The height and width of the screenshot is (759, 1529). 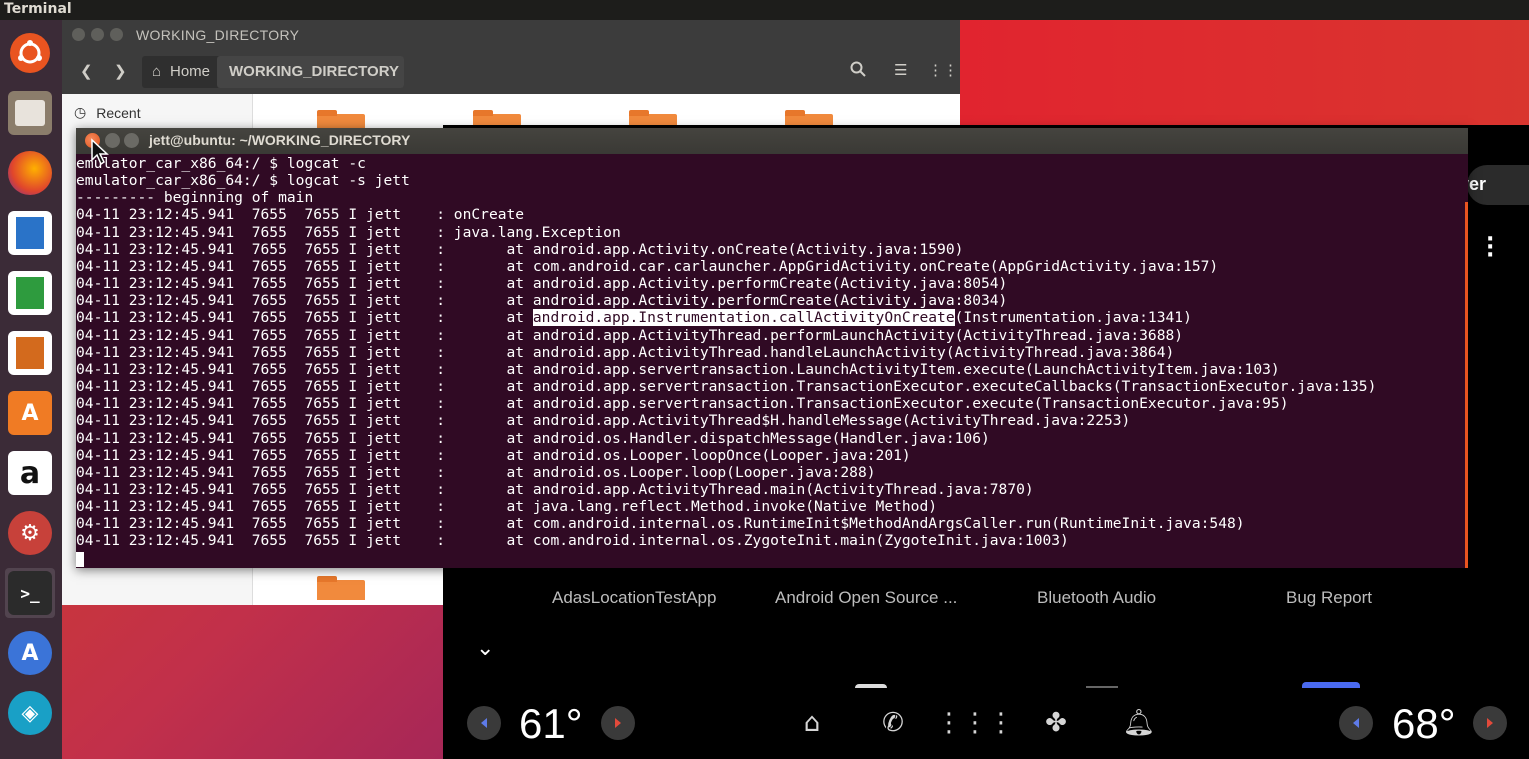 I want to click on software-icon: A, so click(x=30, y=413).